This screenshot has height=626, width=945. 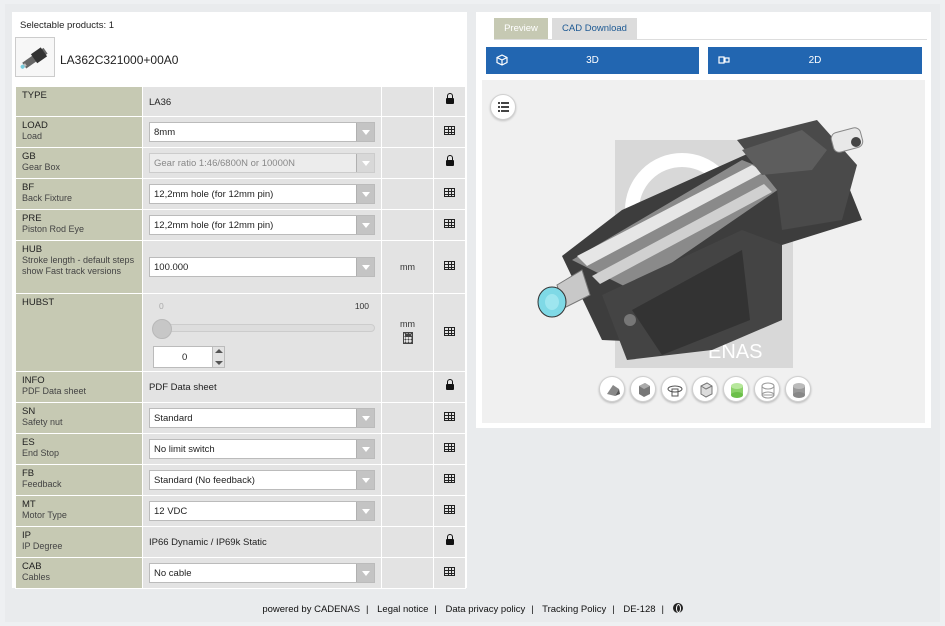 I want to click on unit-label: mm, so click(x=407, y=324).